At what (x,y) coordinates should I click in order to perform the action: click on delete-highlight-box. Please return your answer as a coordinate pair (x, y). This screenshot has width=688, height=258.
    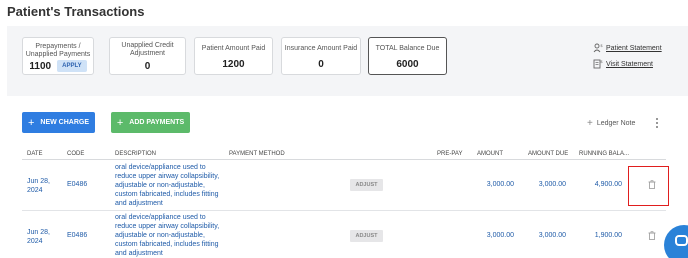
    Looking at the image, I should click on (648, 186).